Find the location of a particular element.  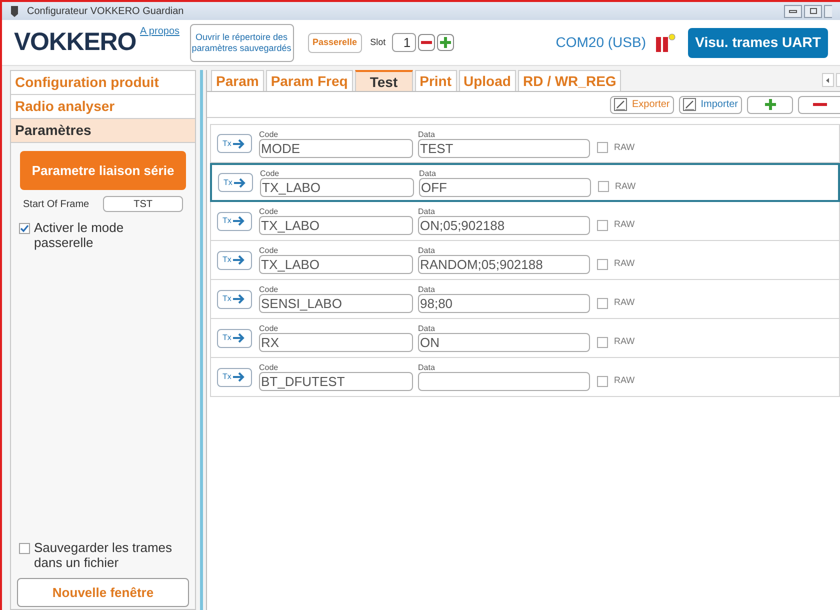

command-row: Tx Code TX_LABO Data RANDOM;05;902188 RAW is located at coordinates (525, 260).